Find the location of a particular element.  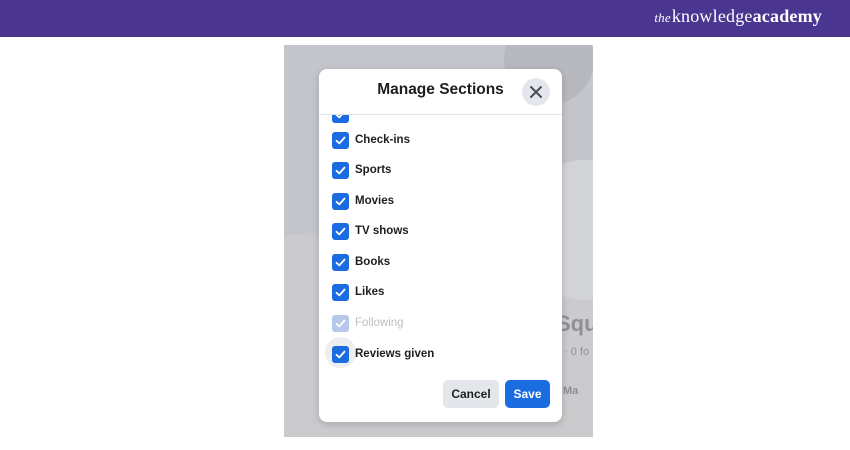

close-button is located at coordinates (536, 92).